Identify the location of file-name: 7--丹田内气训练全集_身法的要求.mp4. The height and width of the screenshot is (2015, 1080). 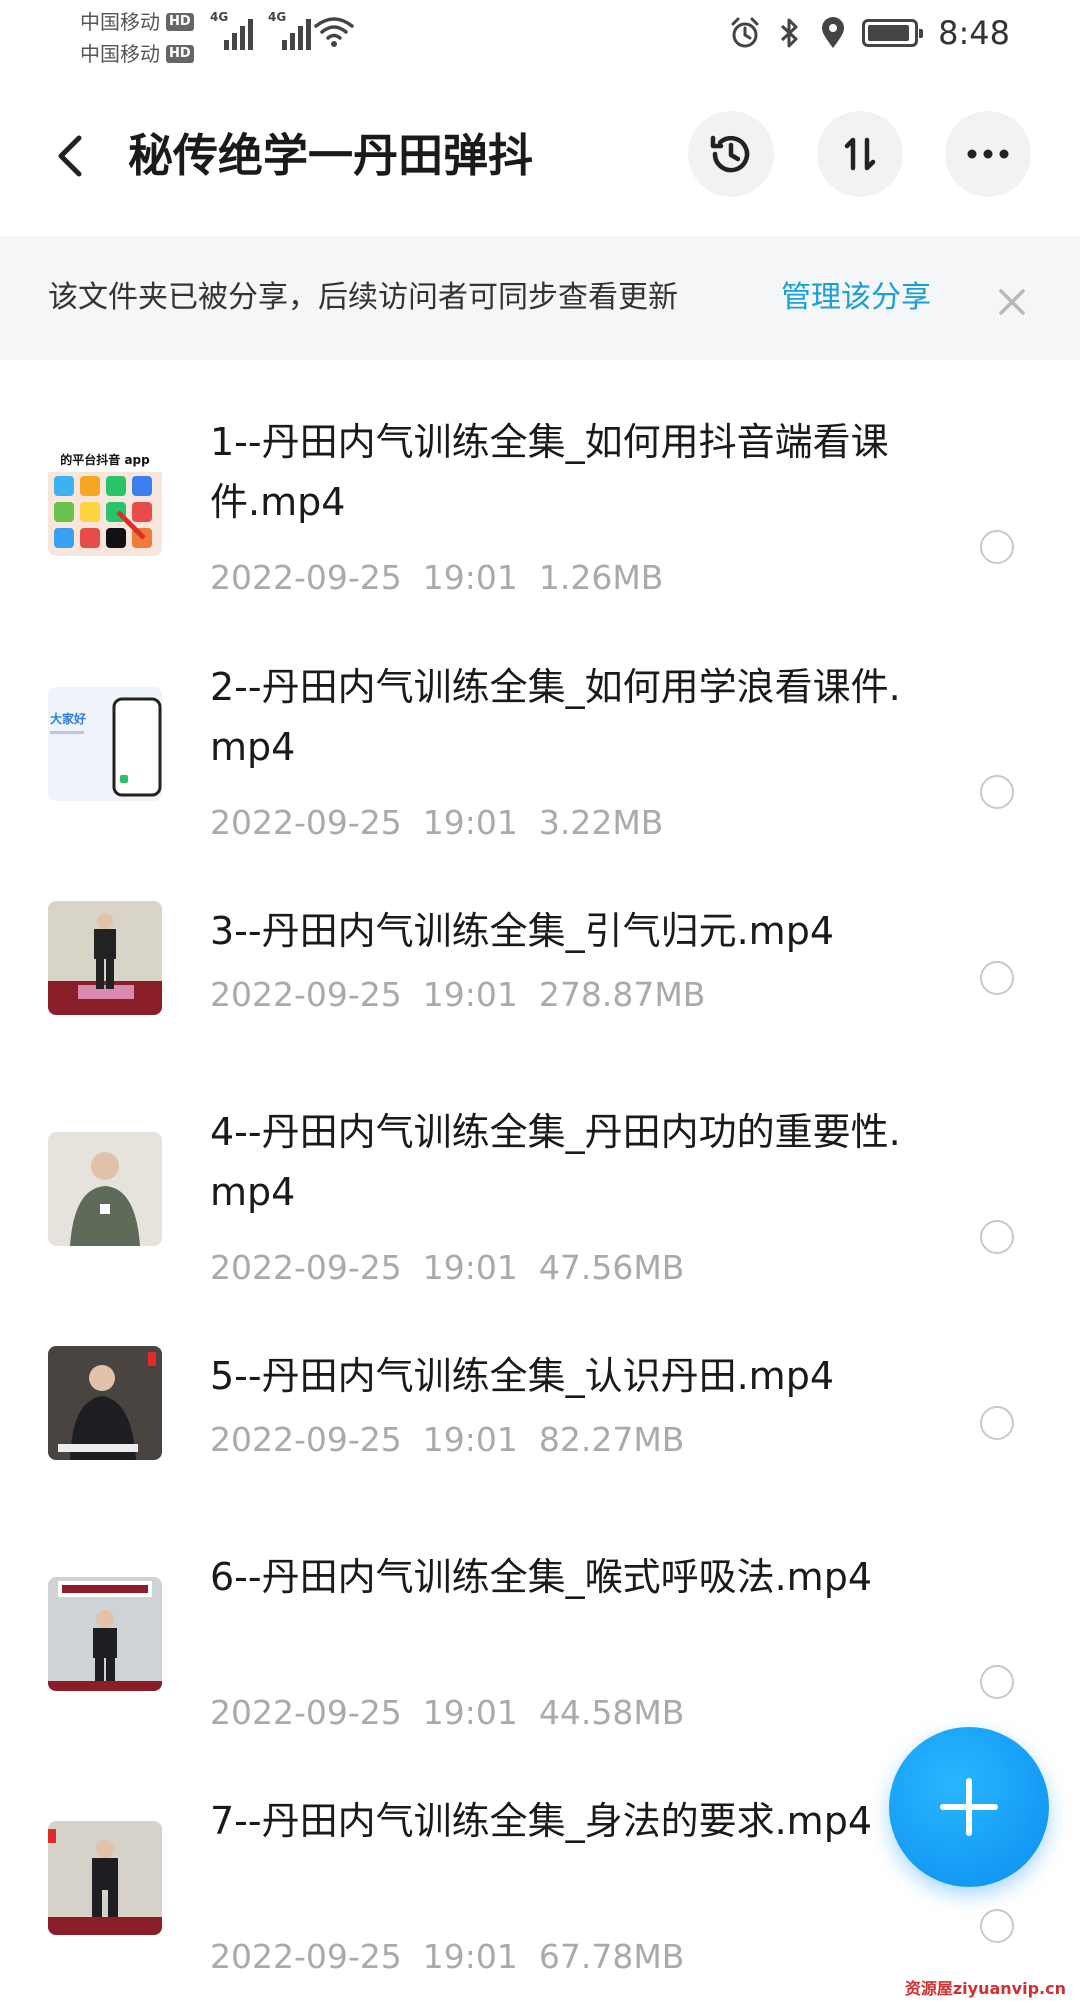
(541, 1821).